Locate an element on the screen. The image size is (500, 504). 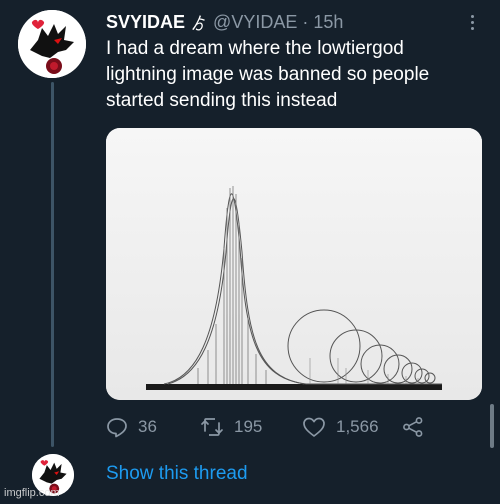
reply-icon is located at coordinates (117, 428).